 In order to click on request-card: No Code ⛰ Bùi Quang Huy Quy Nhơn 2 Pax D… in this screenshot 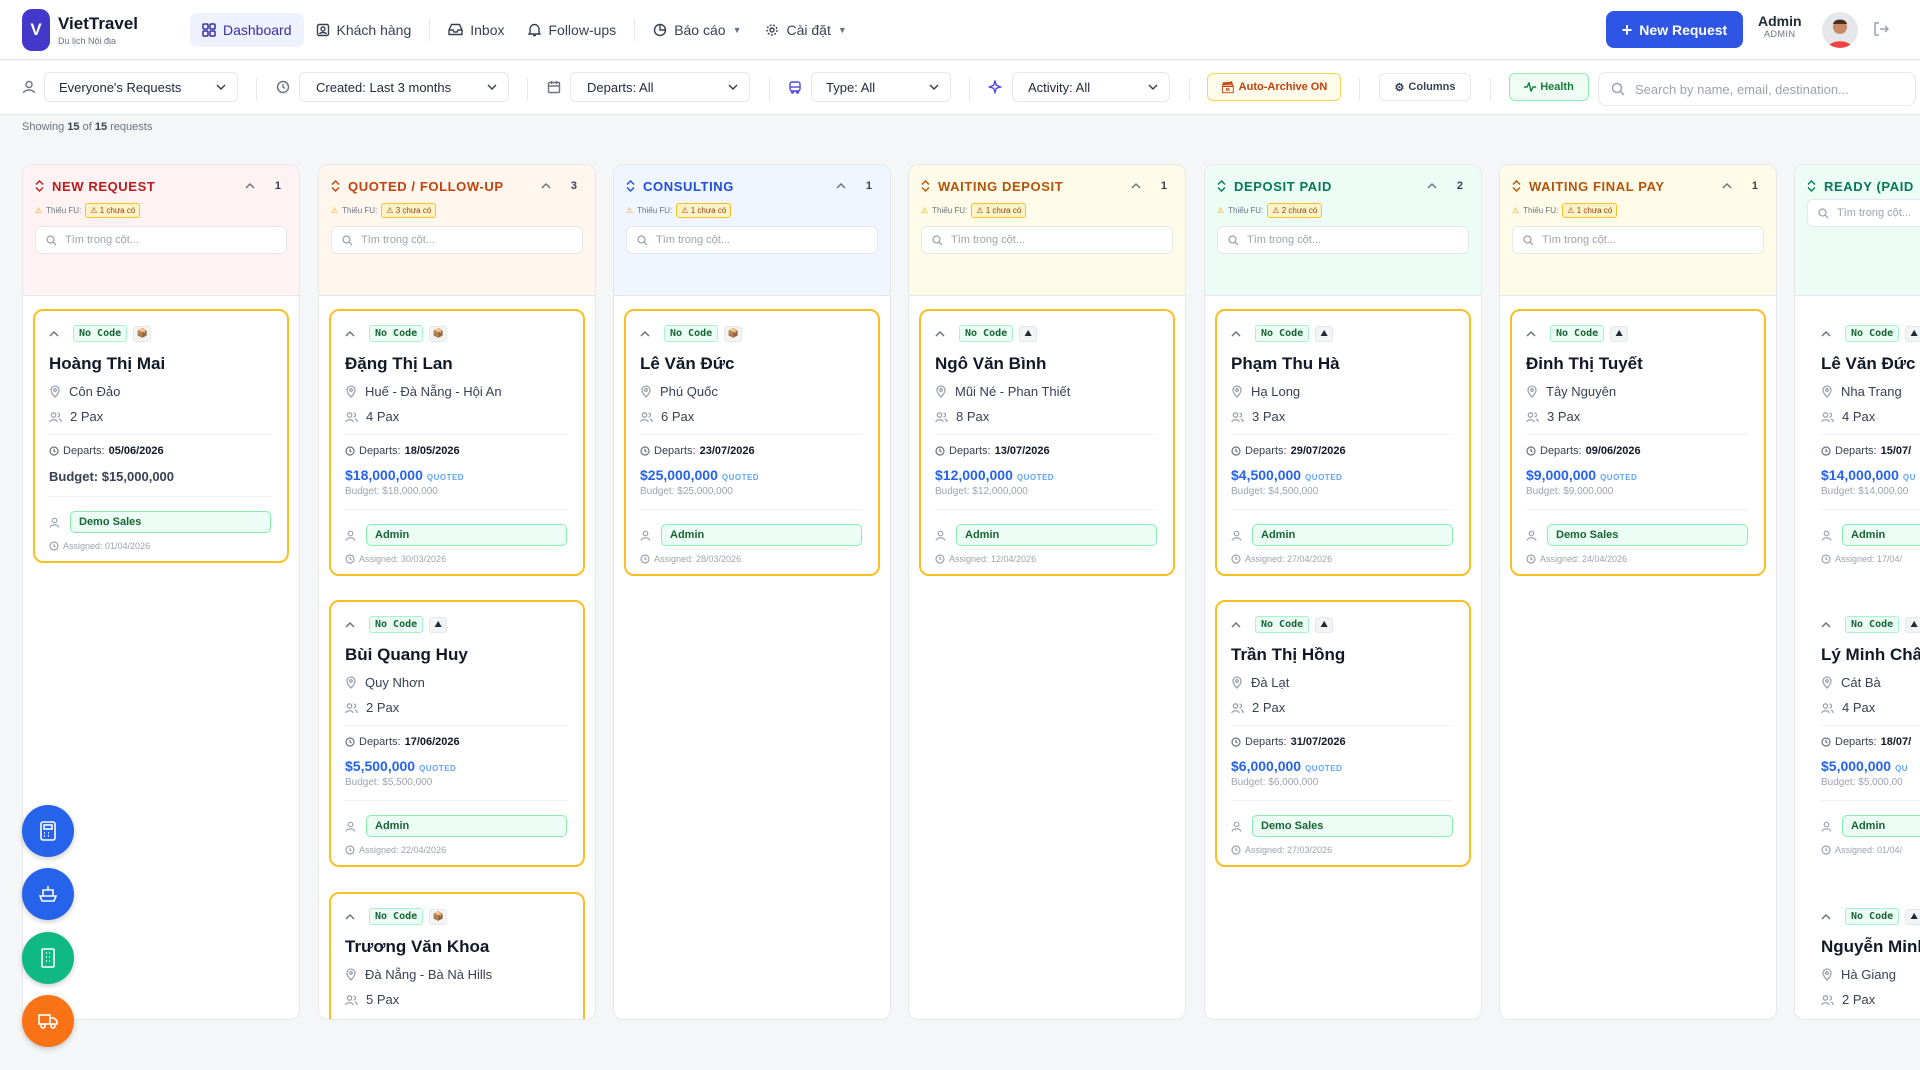, I will do `click(457, 733)`.